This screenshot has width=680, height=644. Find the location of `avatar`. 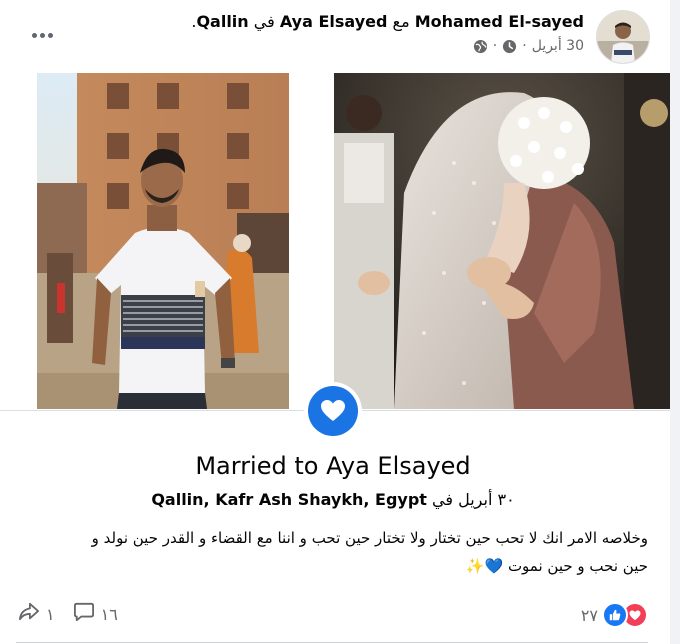

avatar is located at coordinates (623, 37).